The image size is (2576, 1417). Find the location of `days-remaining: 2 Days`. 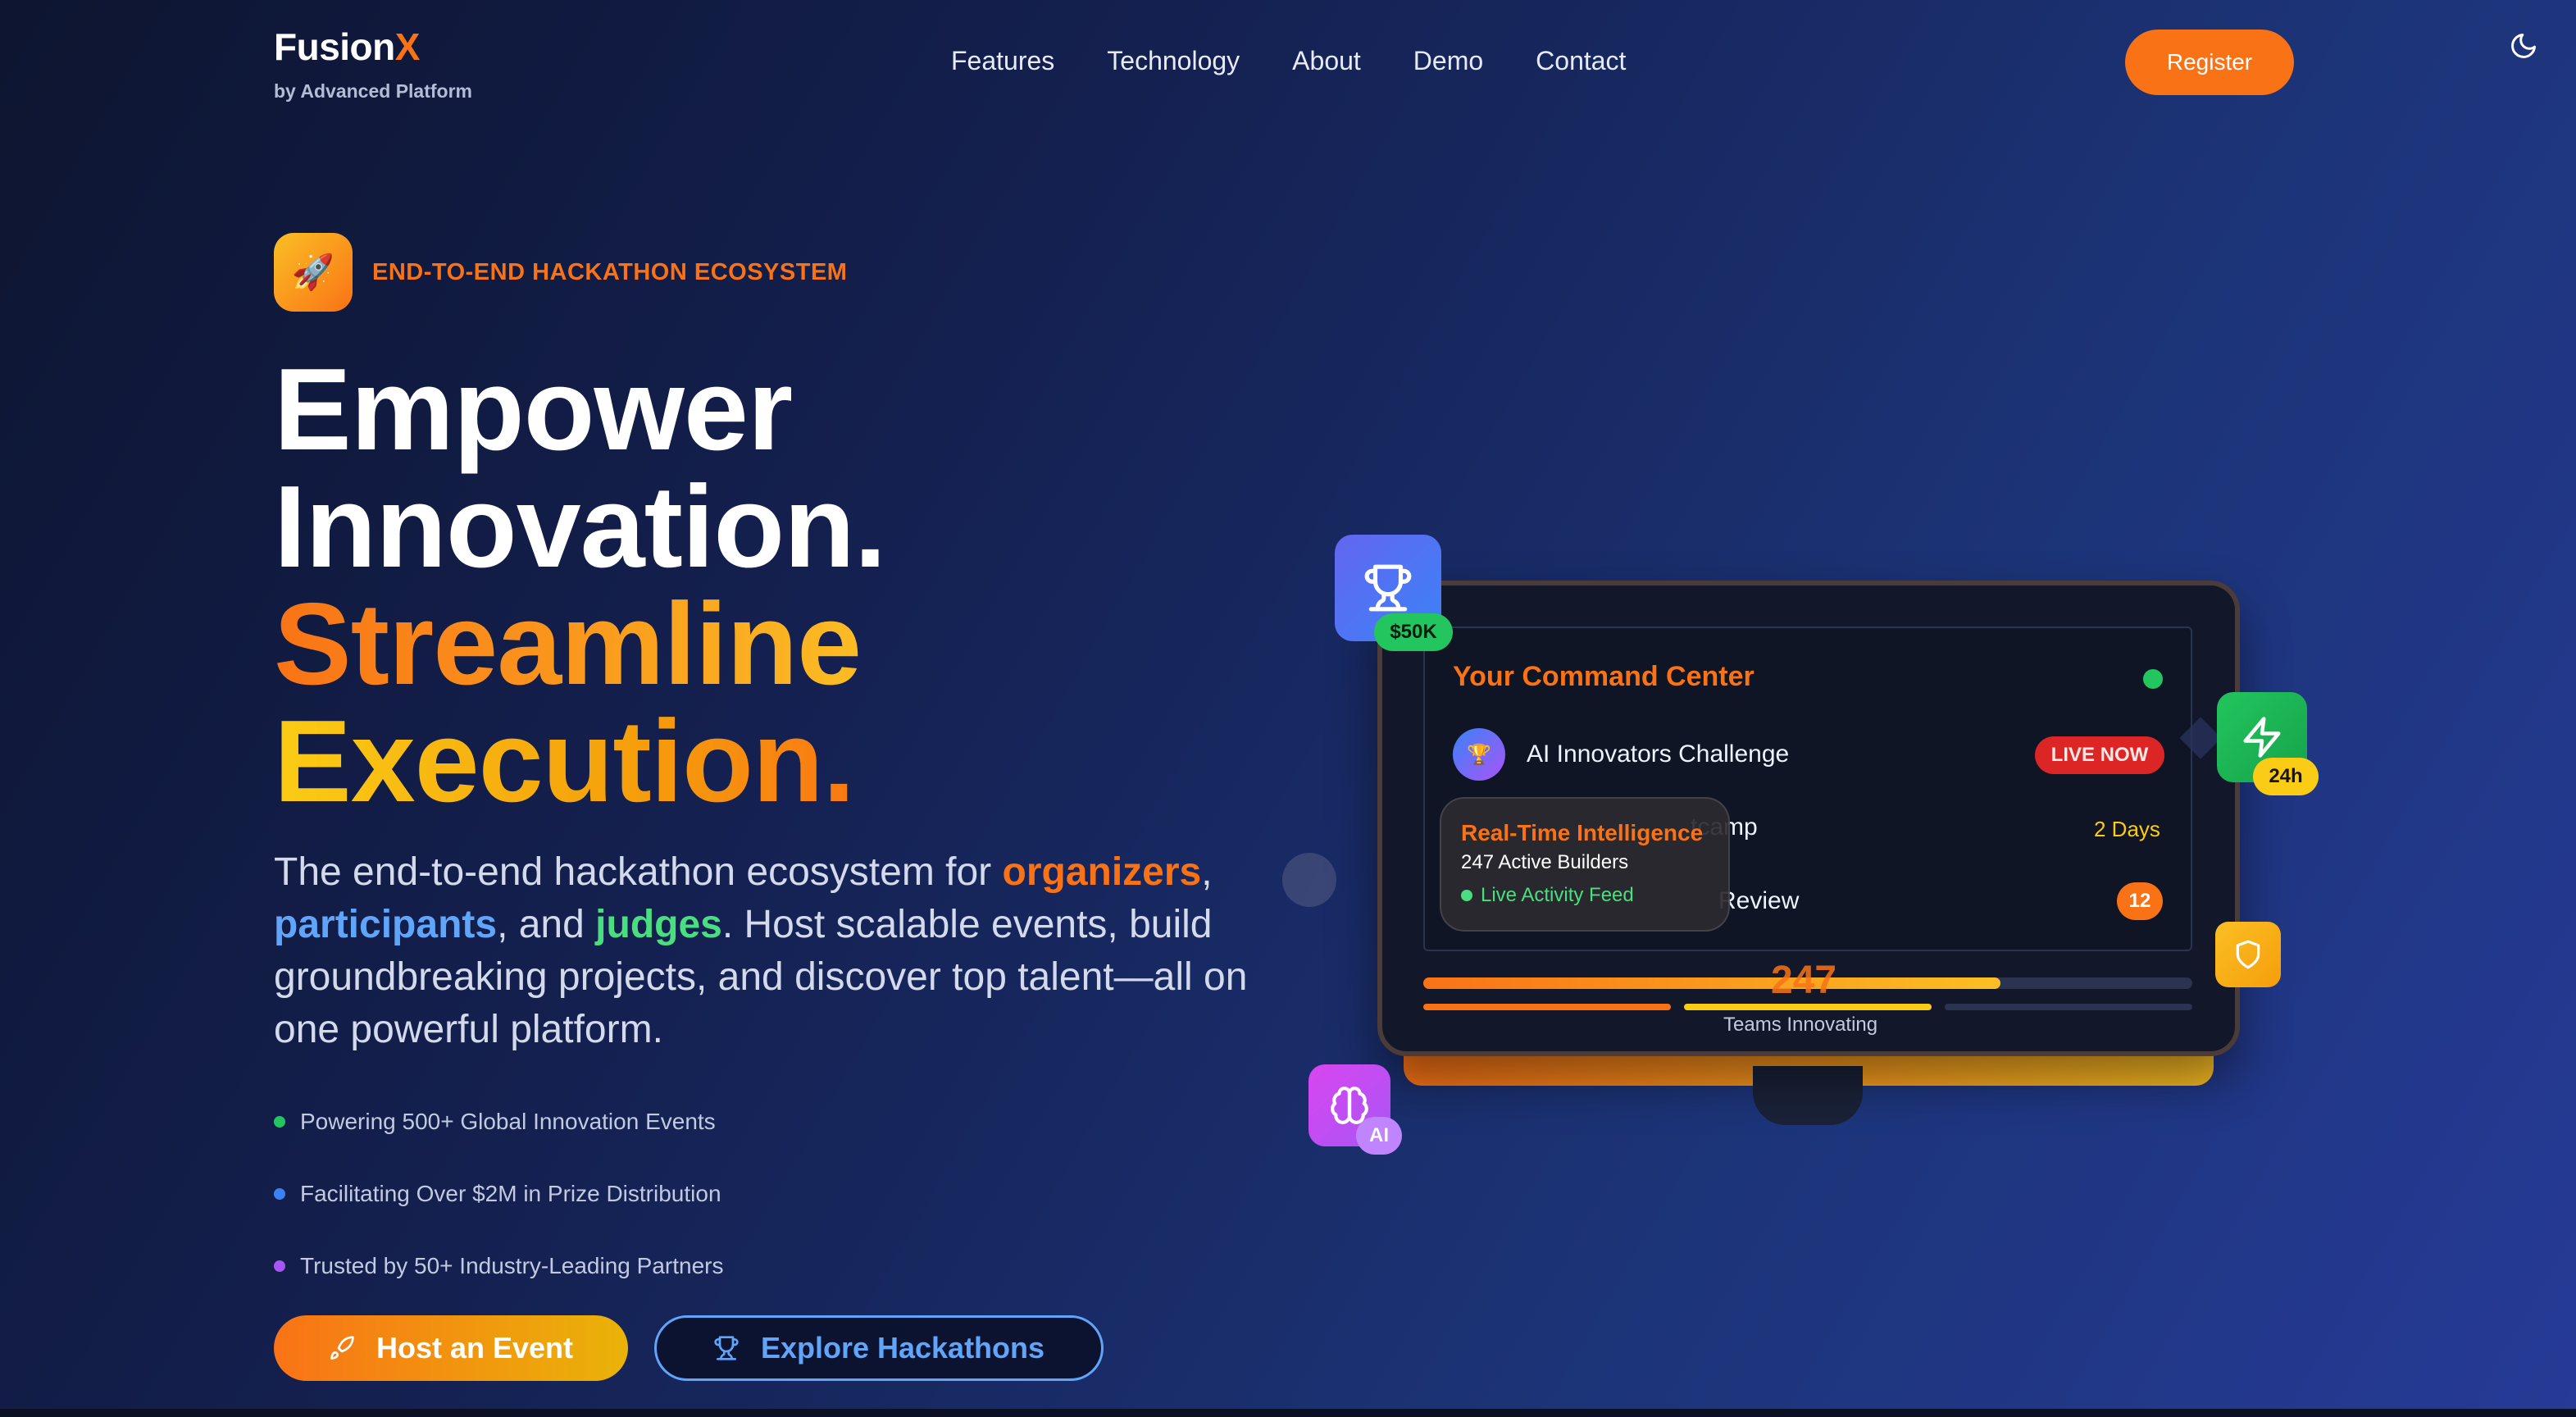

days-remaining: 2 Days is located at coordinates (2127, 829).